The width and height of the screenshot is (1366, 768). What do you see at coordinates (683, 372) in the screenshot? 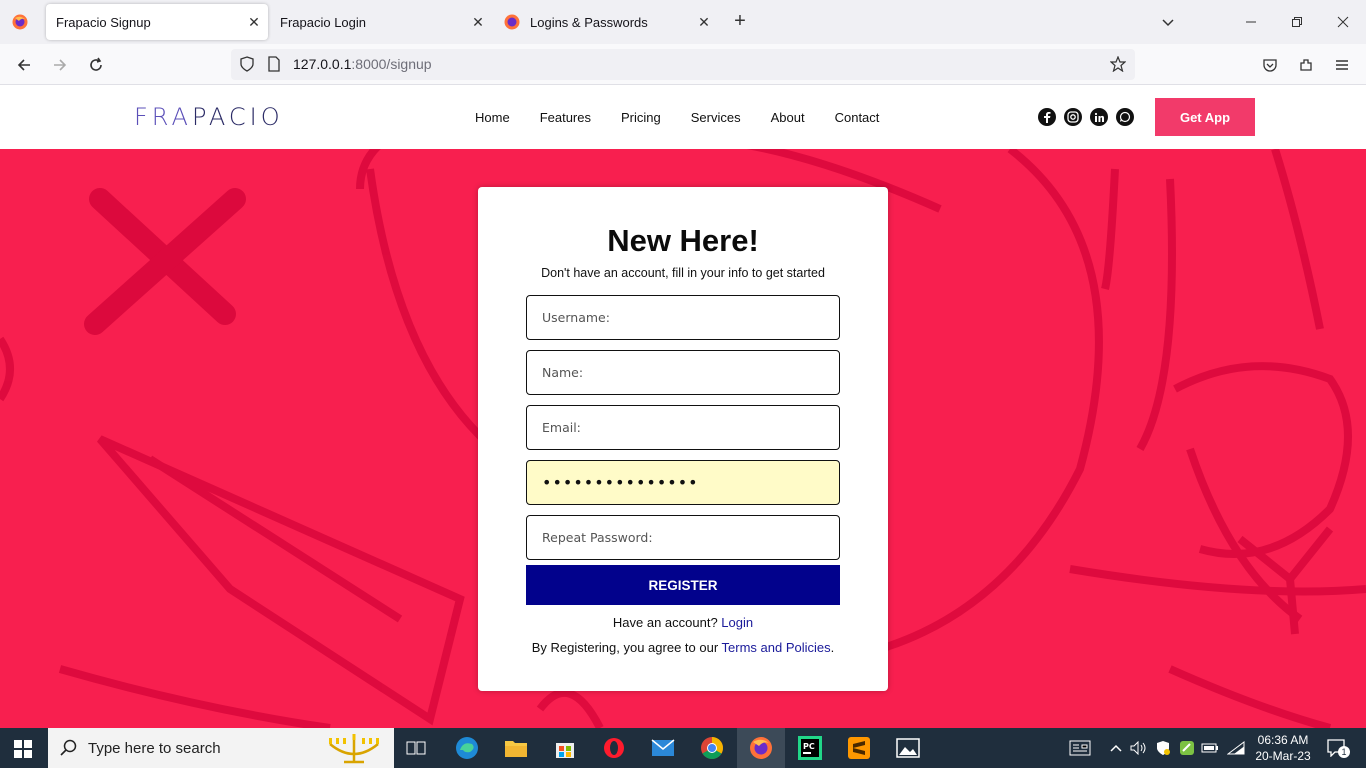
I see `name-field: Name:` at bounding box center [683, 372].